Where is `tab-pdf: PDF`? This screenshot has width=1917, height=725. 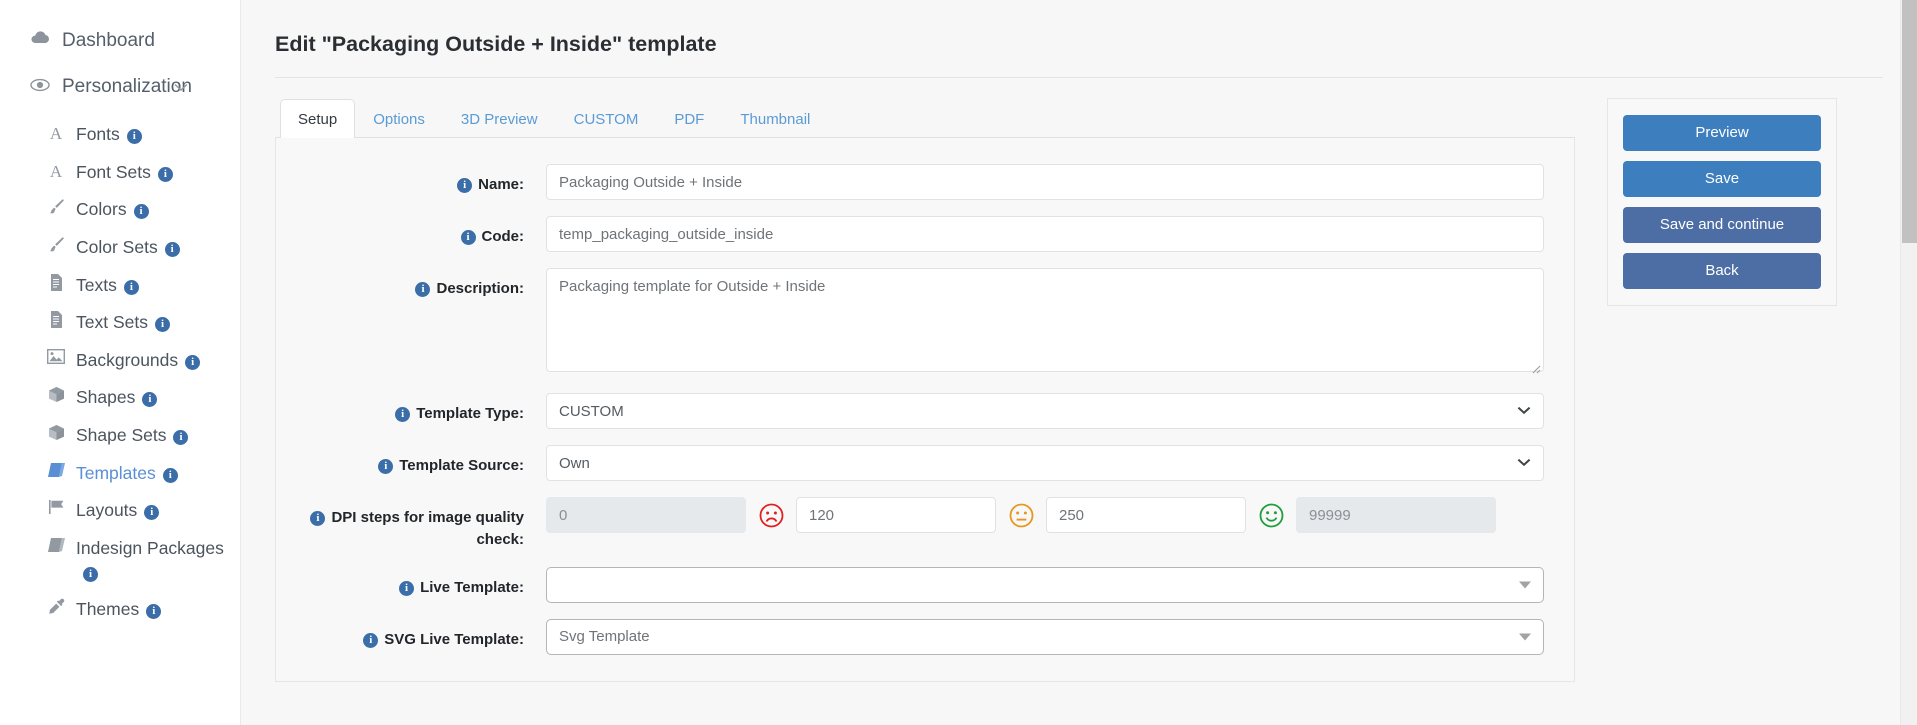
tab-pdf: PDF is located at coordinates (689, 118).